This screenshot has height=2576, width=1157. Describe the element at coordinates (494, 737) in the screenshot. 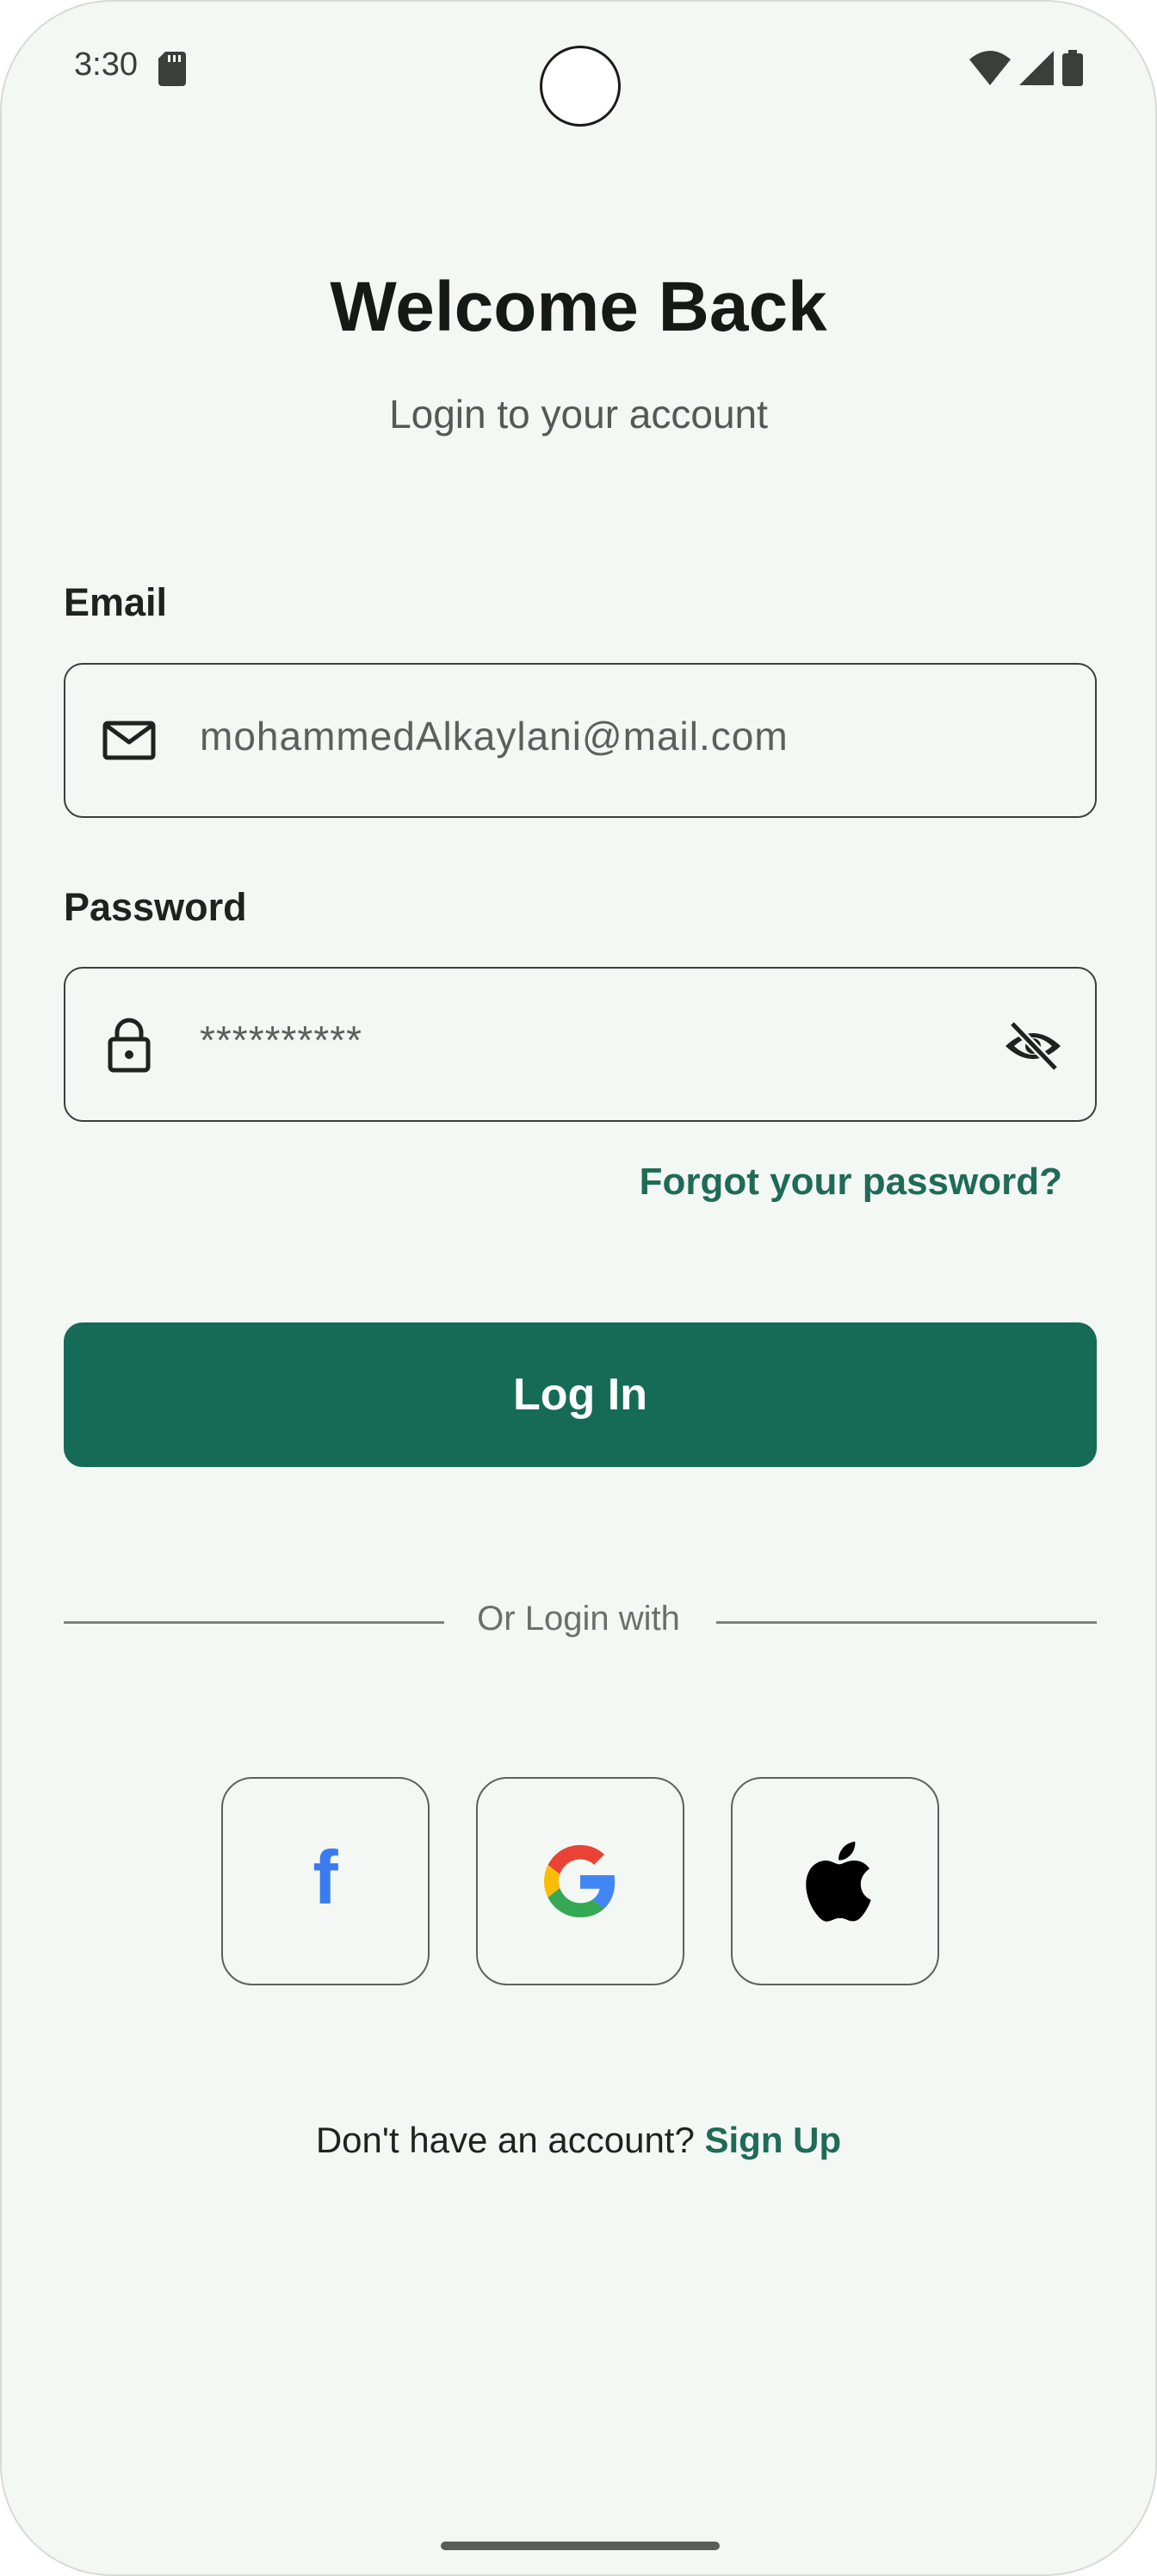

I see `email-value: mohammedAlkaylani@mail.com` at that location.